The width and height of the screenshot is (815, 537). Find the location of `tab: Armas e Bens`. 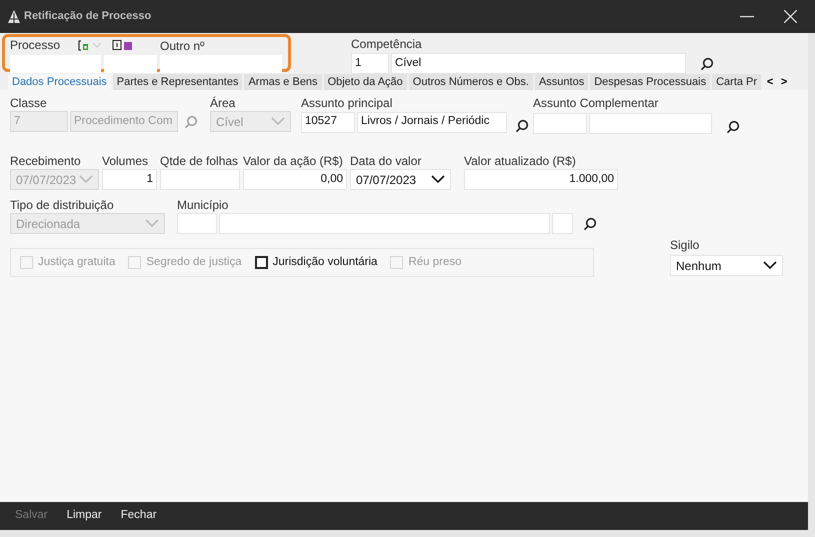

tab: Armas e Bens is located at coordinates (283, 82).